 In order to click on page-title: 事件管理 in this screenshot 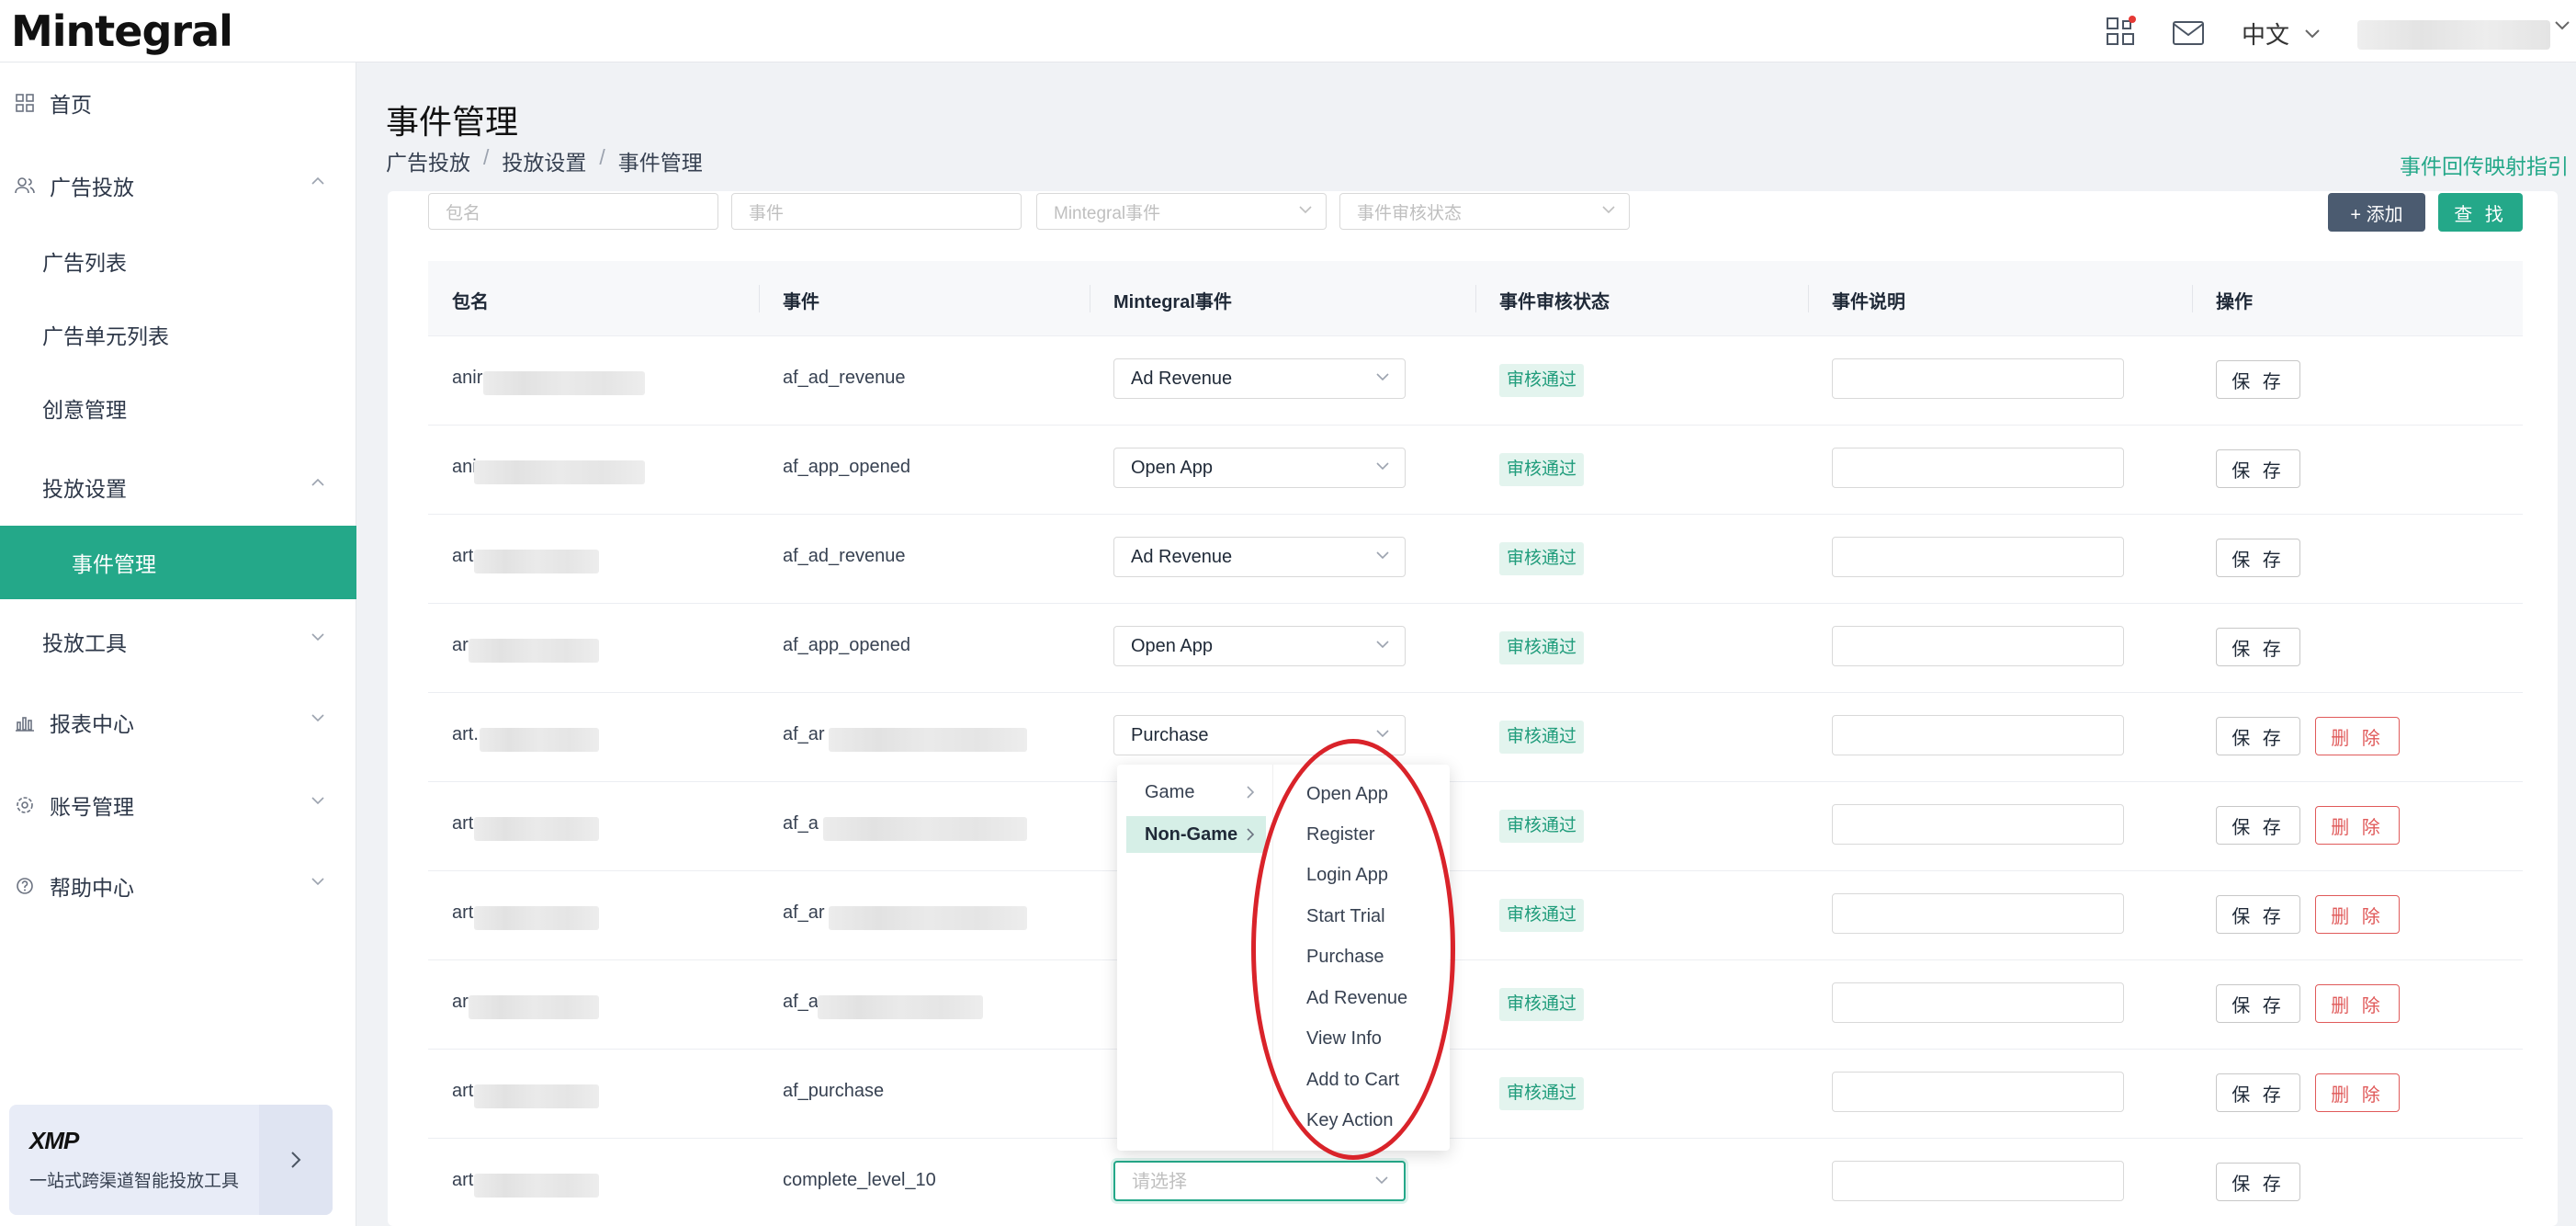, I will do `click(452, 122)`.